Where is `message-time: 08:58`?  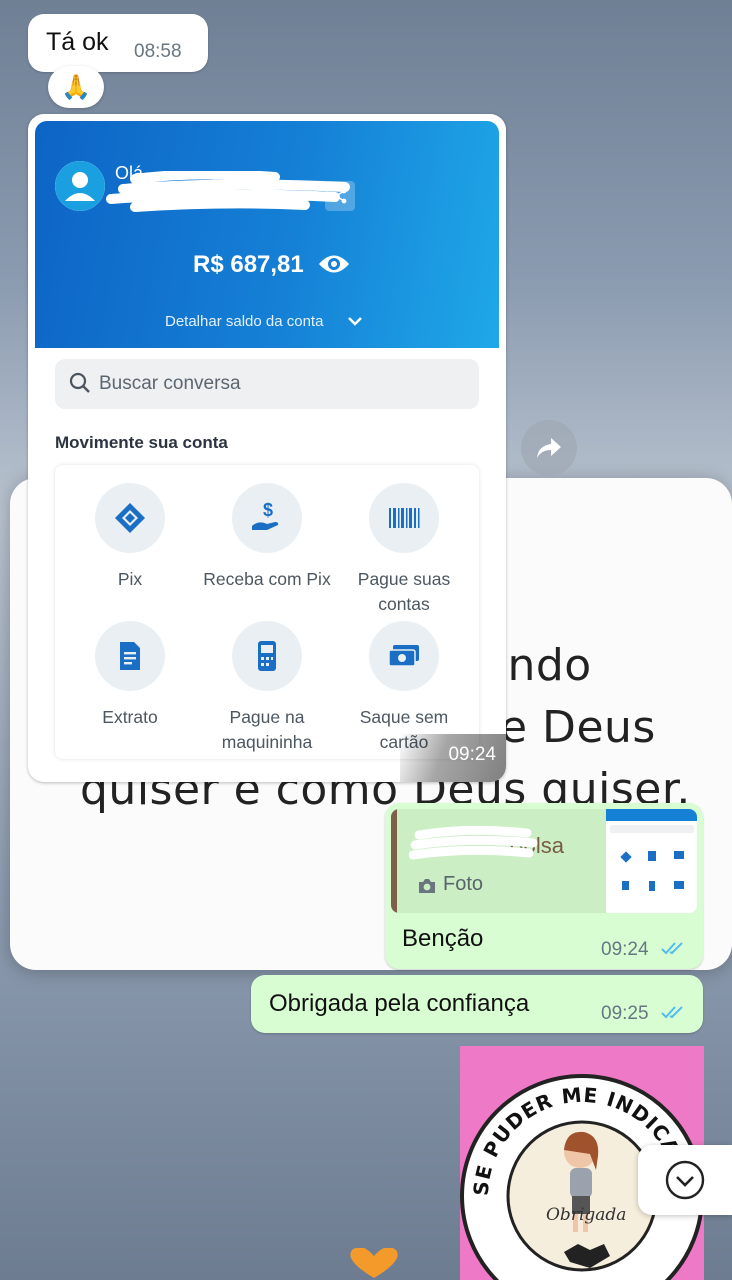 message-time: 08:58 is located at coordinates (158, 51).